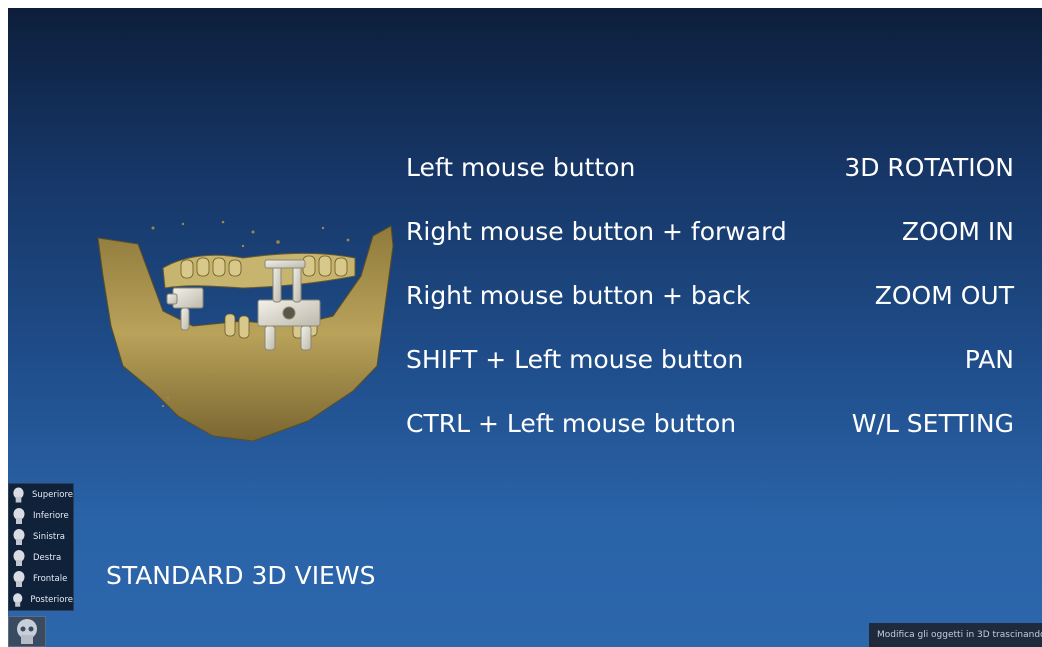 Image resolution: width=1042 pixels, height=647 pixels. I want to click on skull-icon, so click(27, 631).